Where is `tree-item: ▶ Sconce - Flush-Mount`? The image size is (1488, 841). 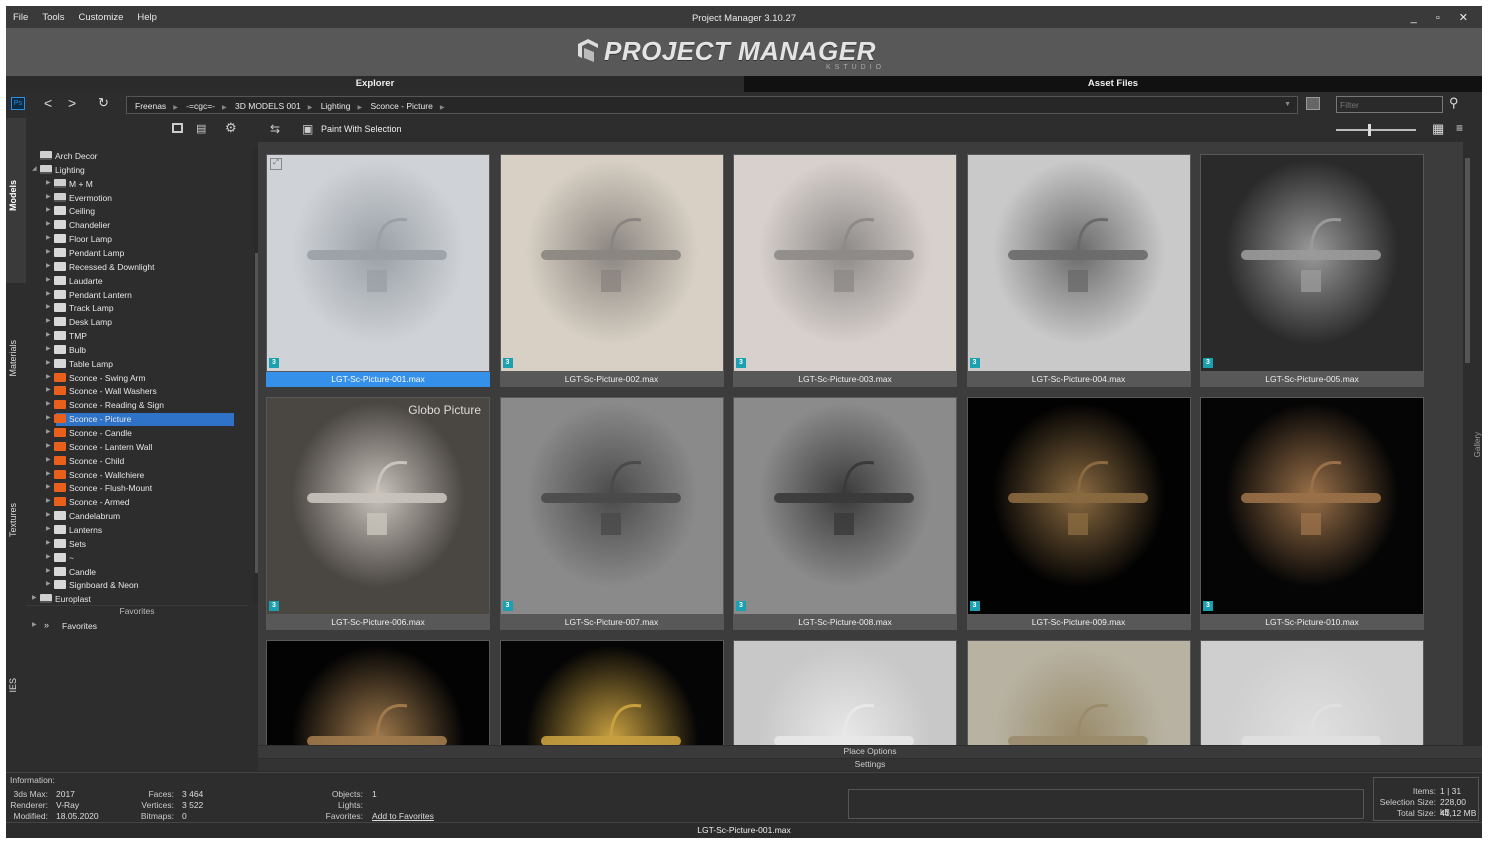 tree-item: ▶ Sconce - Flush-Mount is located at coordinates (130, 488).